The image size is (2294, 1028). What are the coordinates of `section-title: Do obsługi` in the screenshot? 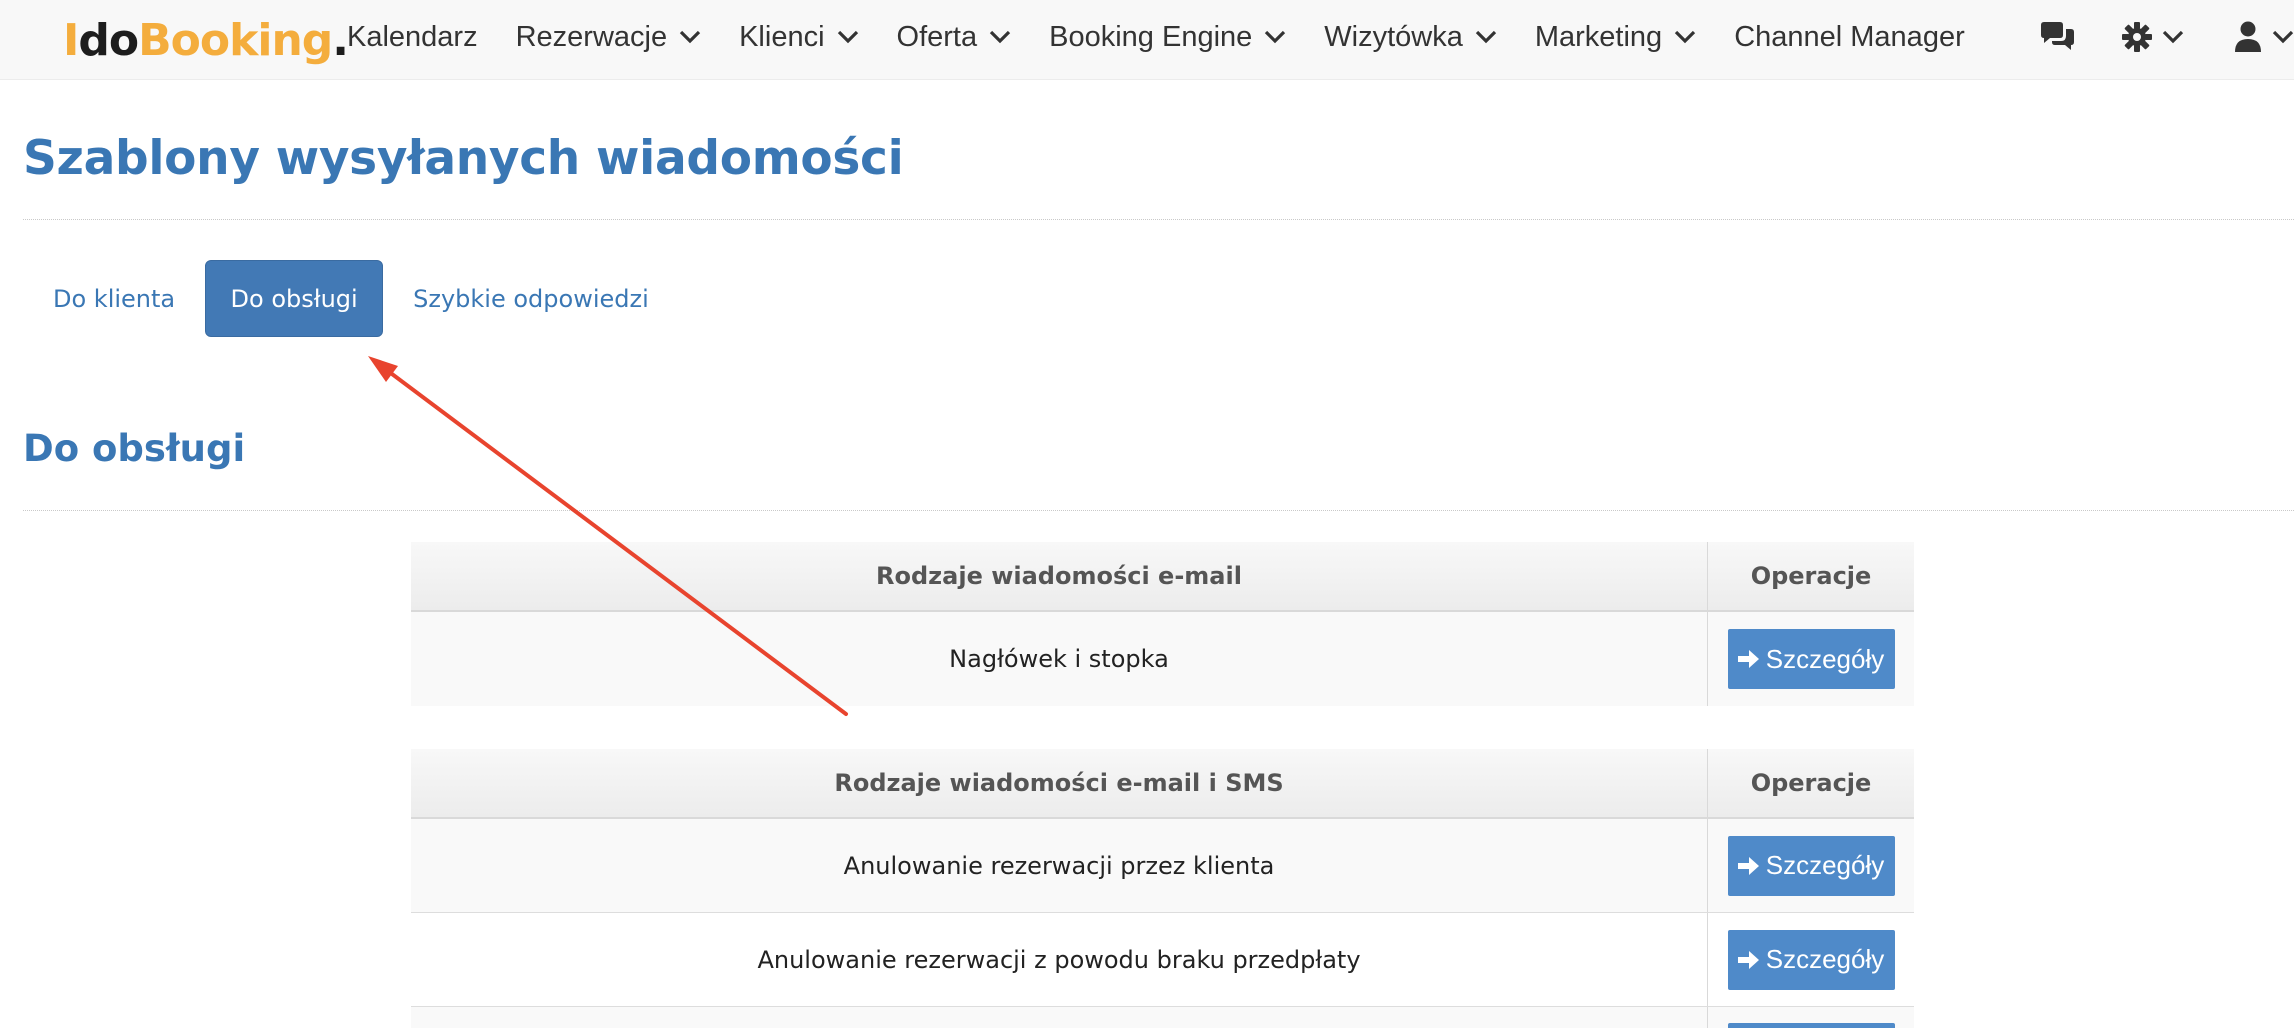 It's located at (134, 448).